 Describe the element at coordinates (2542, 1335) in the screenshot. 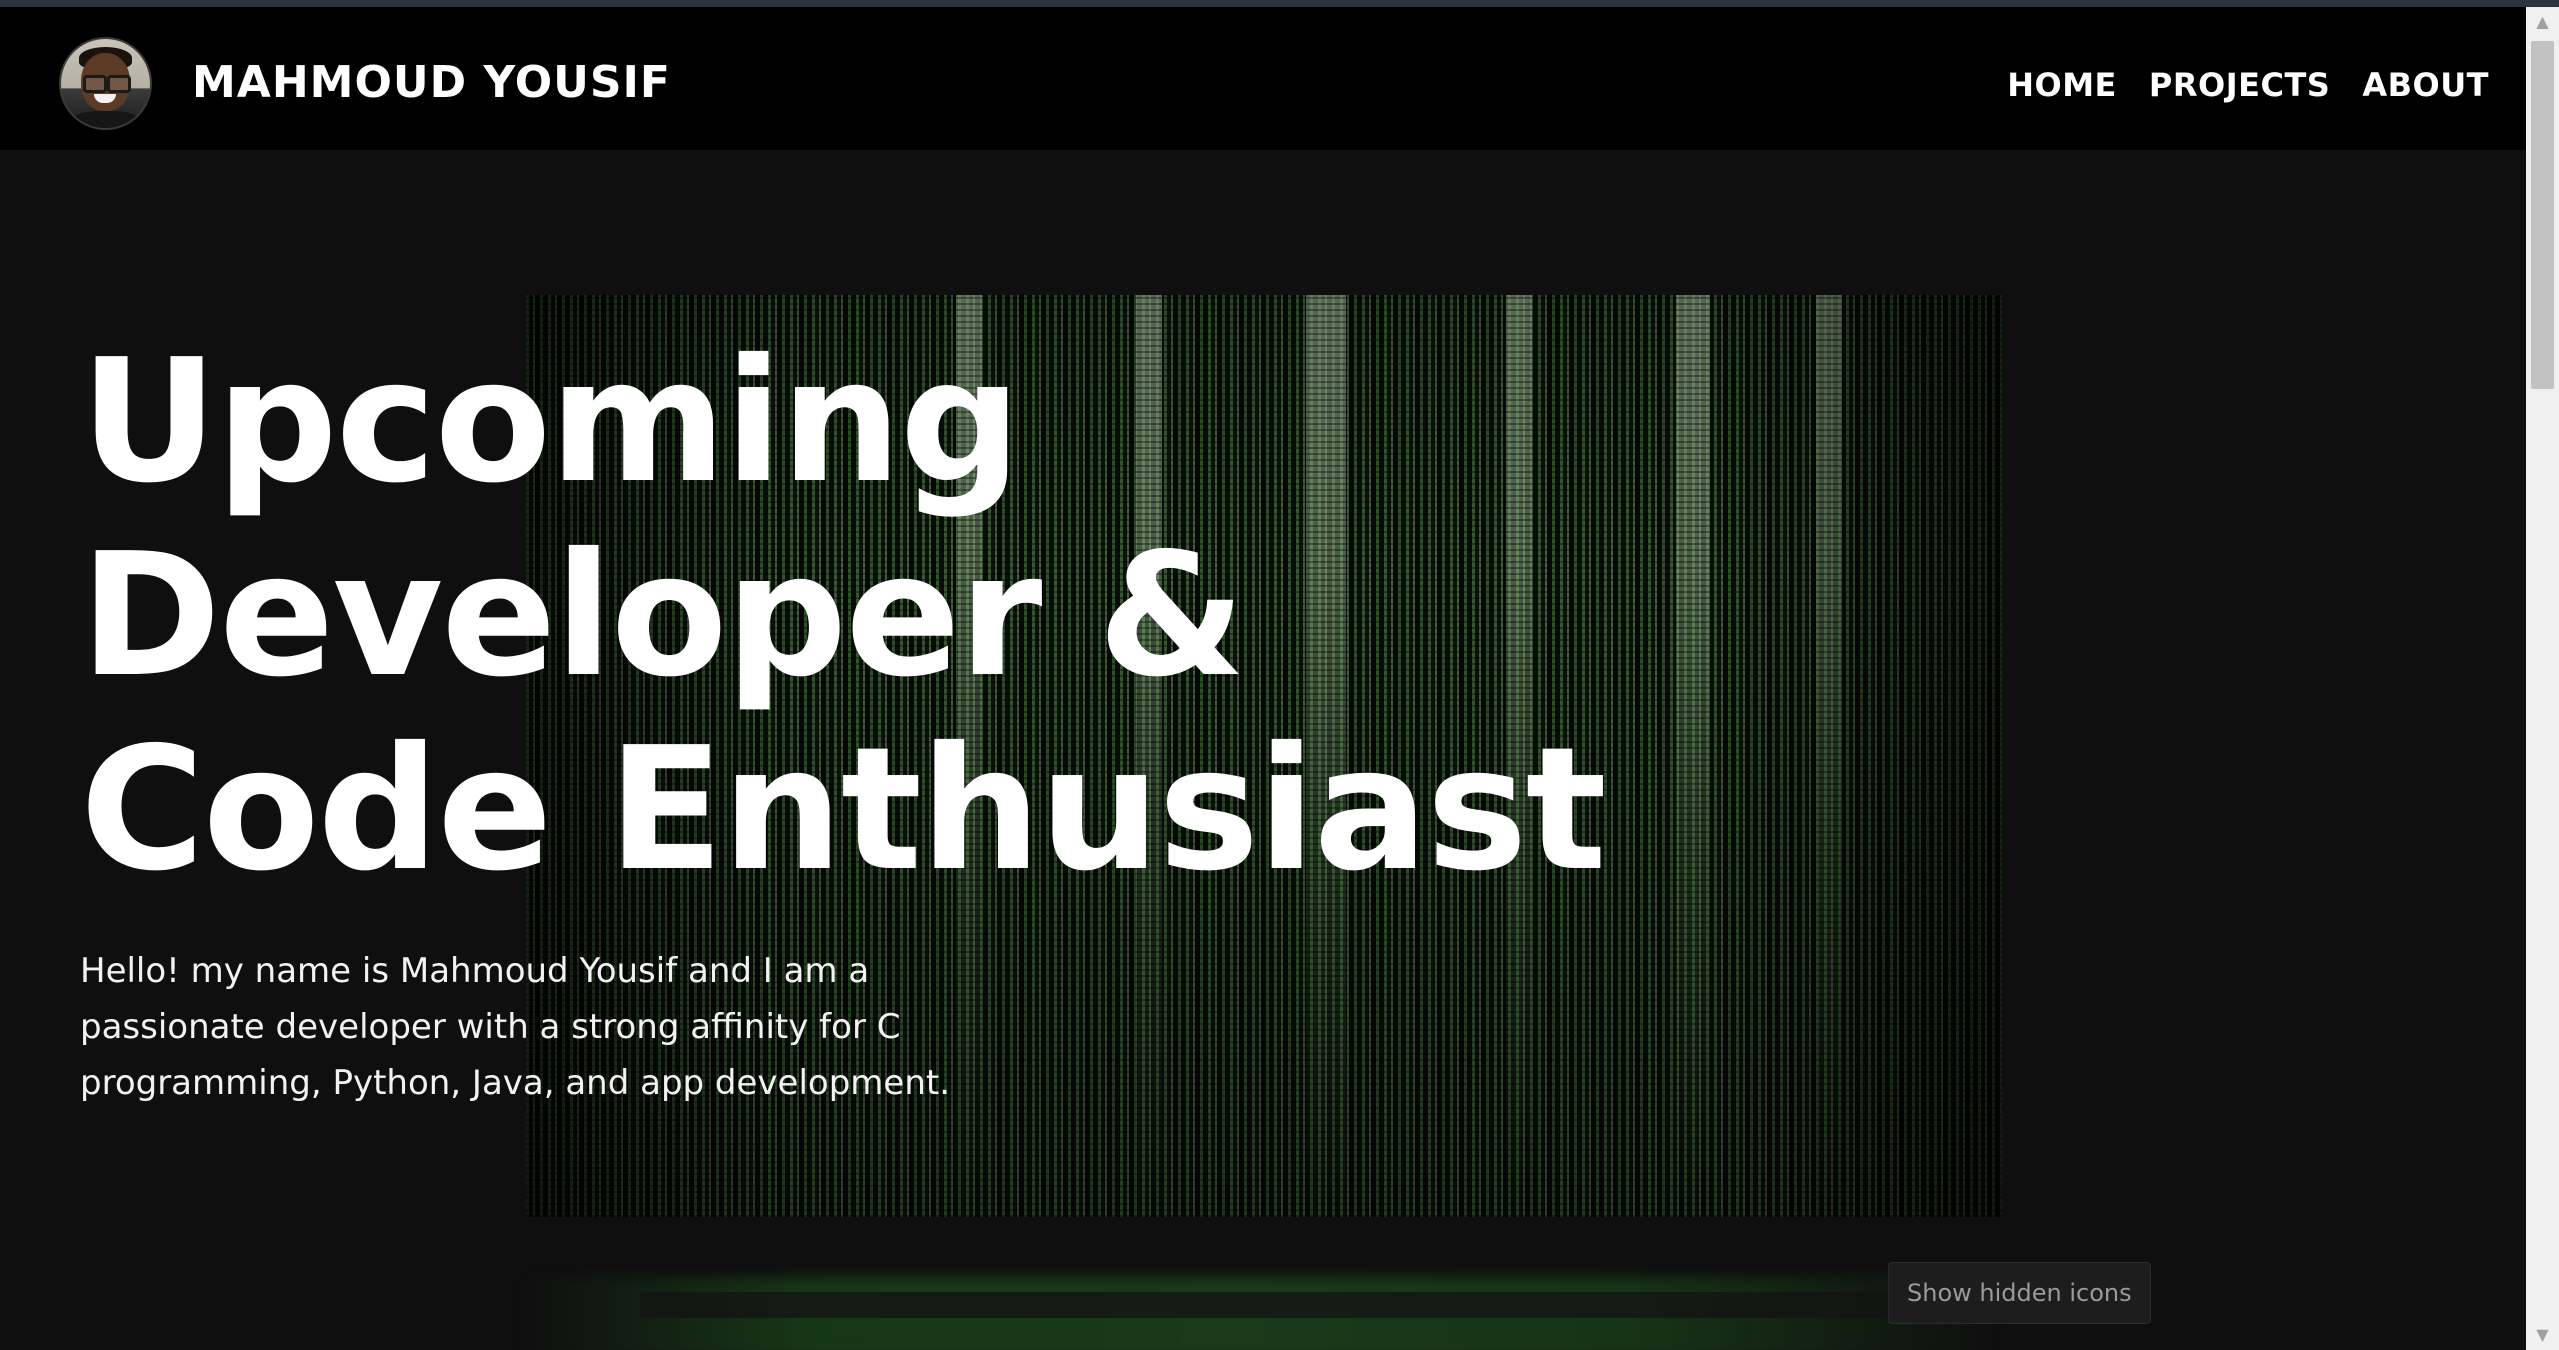

I see `chevron-down-icon: ▼` at that location.